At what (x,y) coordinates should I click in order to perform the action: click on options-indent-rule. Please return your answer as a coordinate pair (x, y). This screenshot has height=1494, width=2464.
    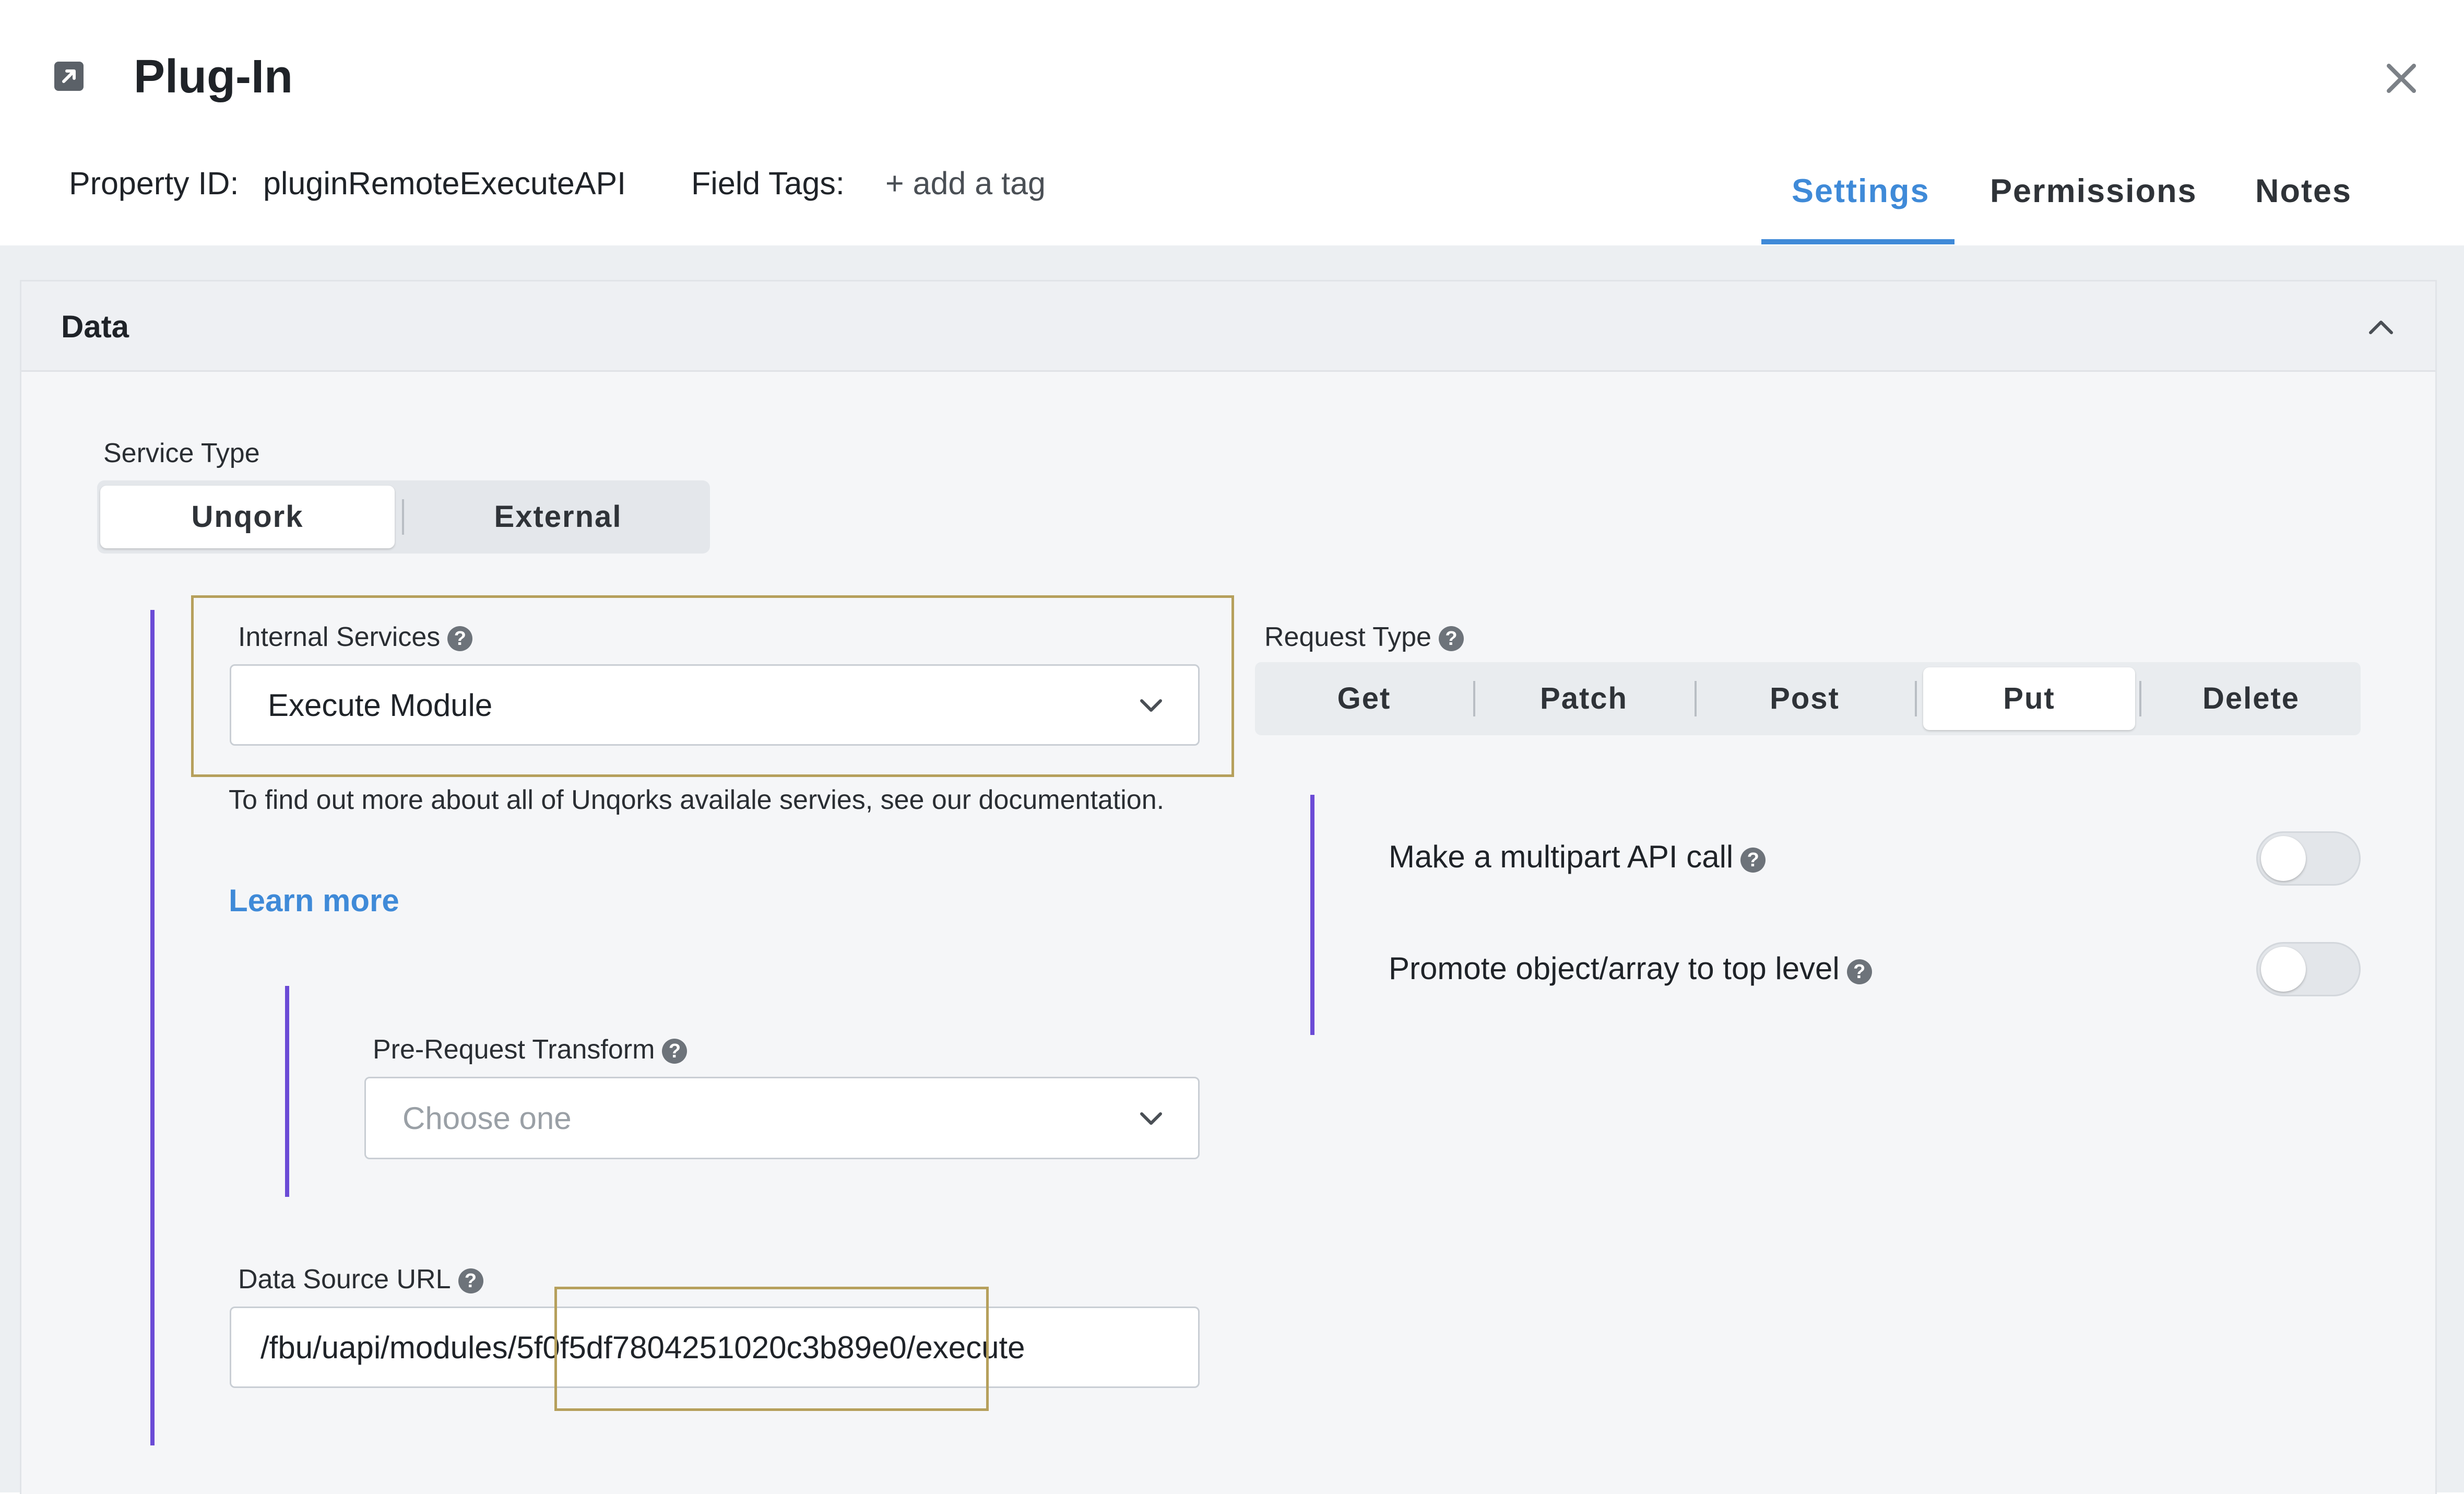
    Looking at the image, I should click on (1312, 915).